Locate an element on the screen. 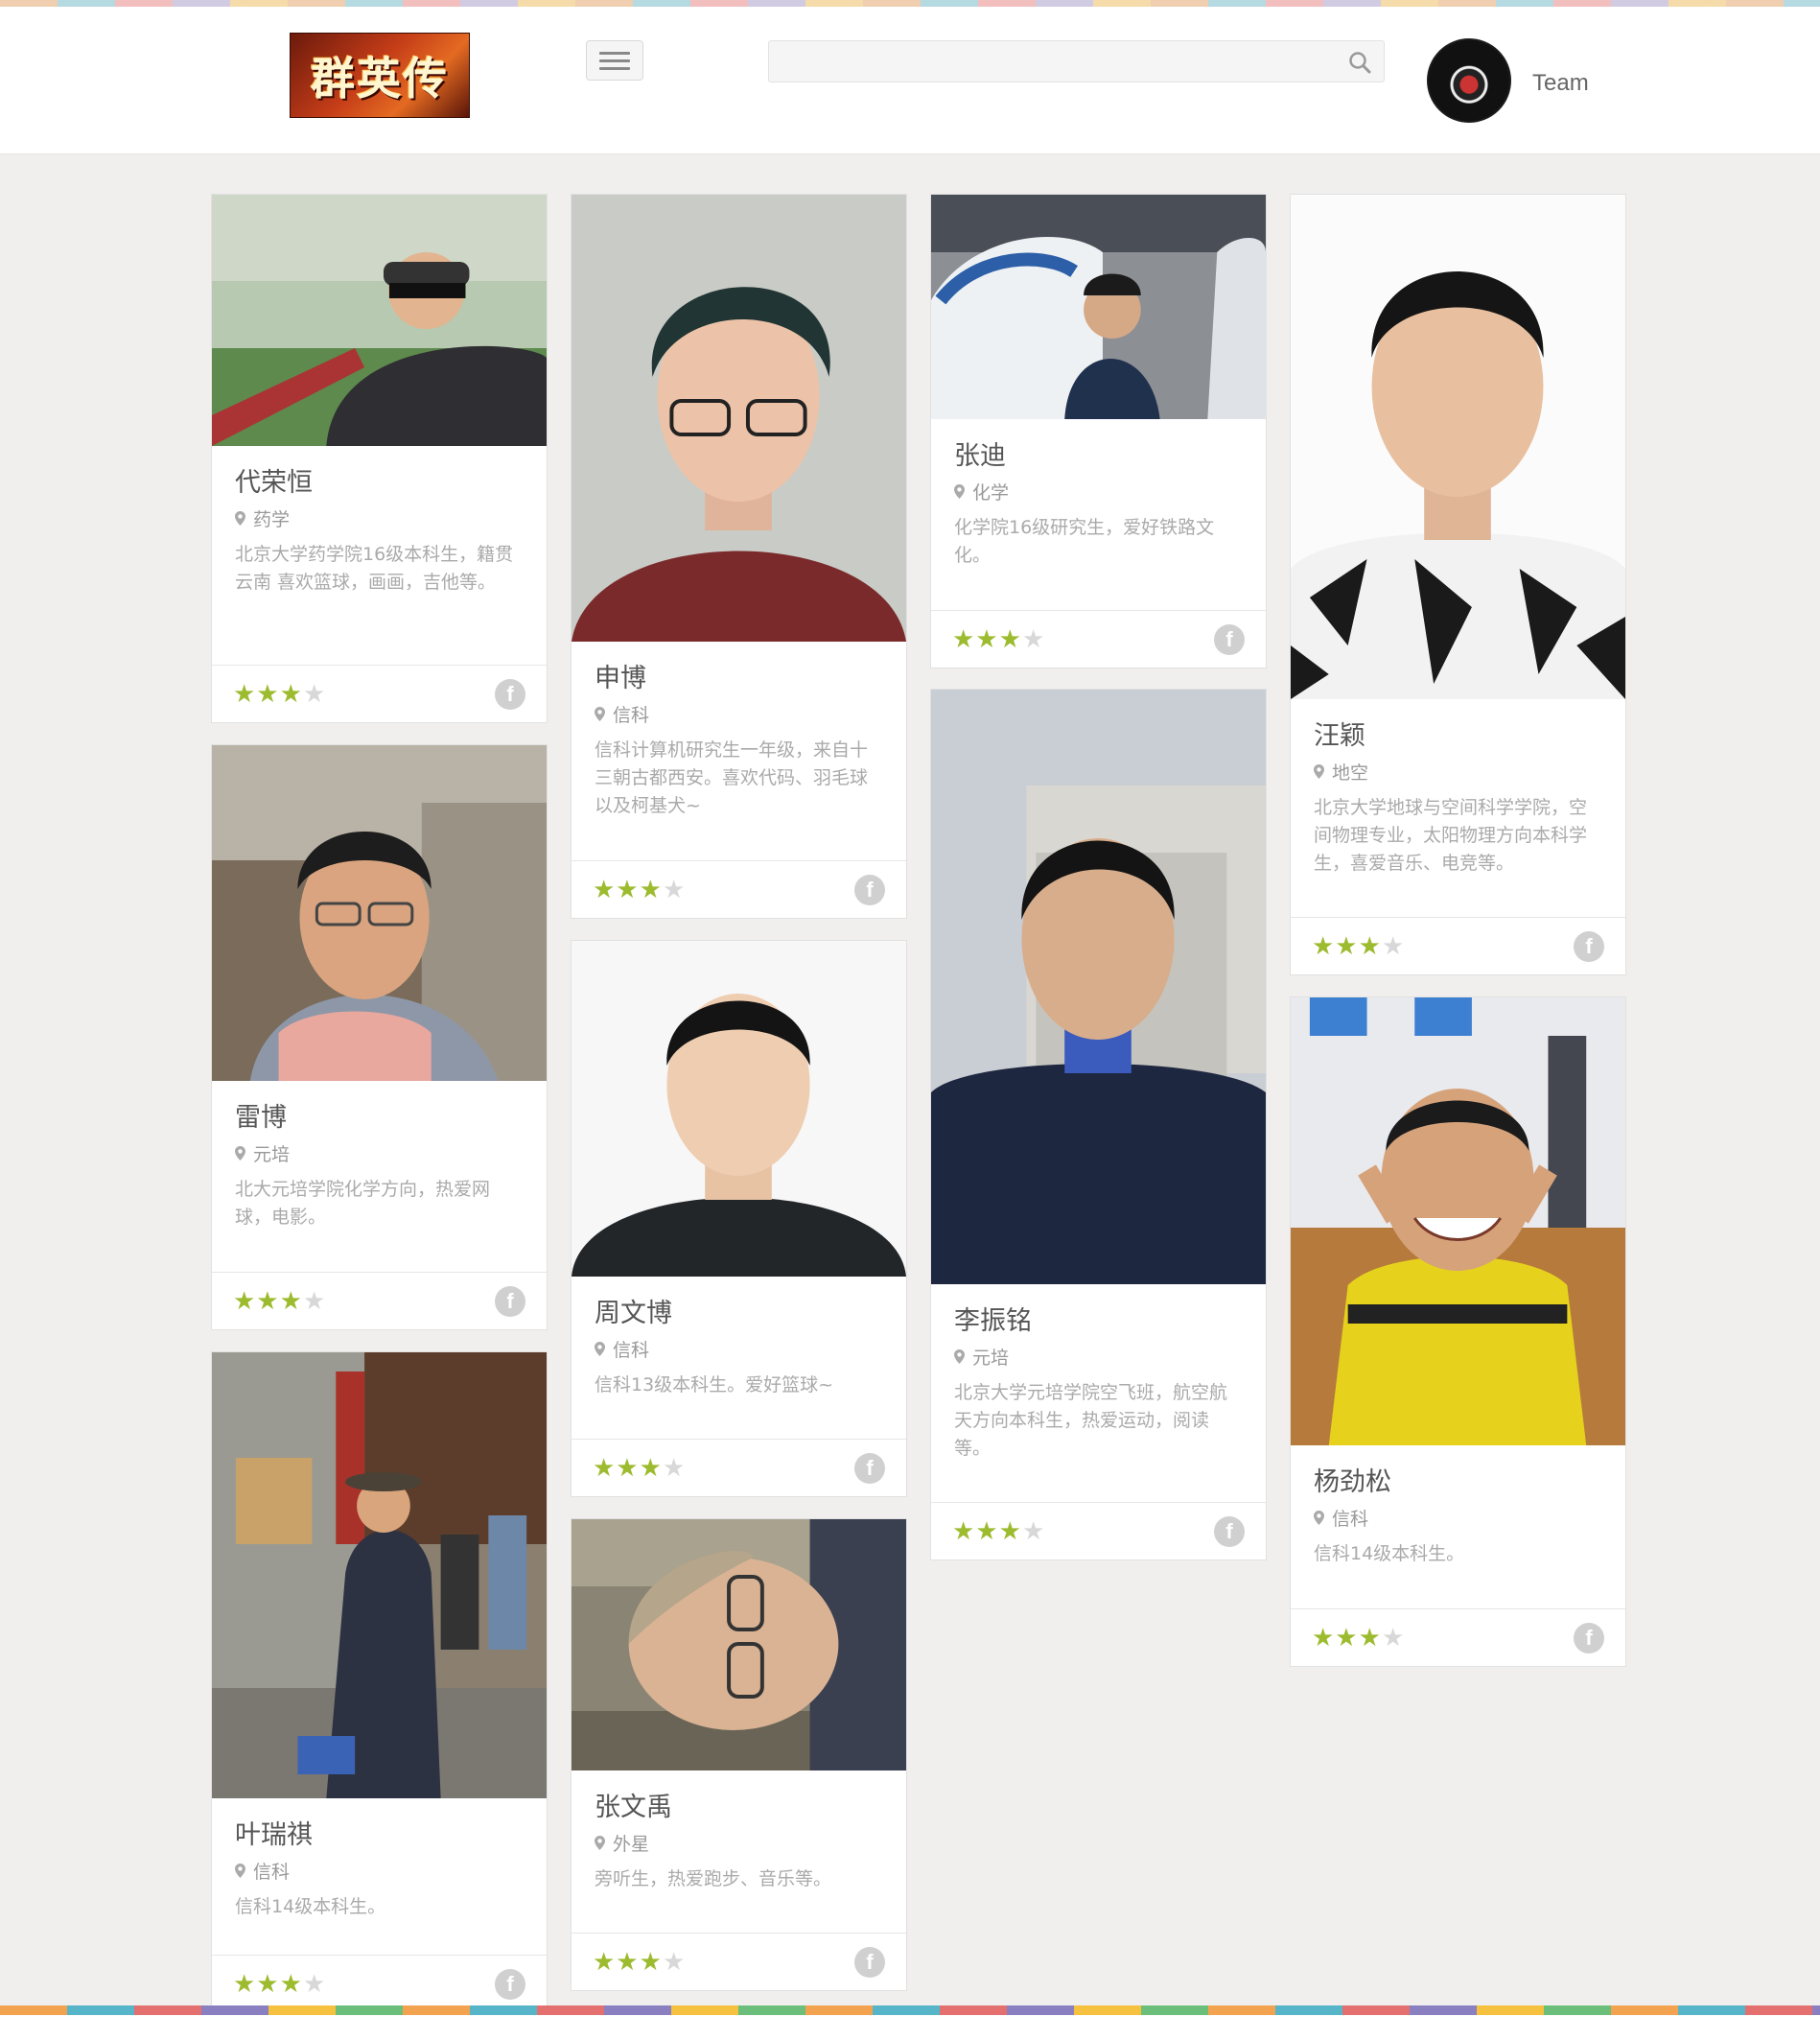 This screenshot has width=1820, height=2040. profile-description: 北京大学药学院16级本科生，籍贯云南 喜欢篮球，画画，吉他等。 is located at coordinates (374, 568).